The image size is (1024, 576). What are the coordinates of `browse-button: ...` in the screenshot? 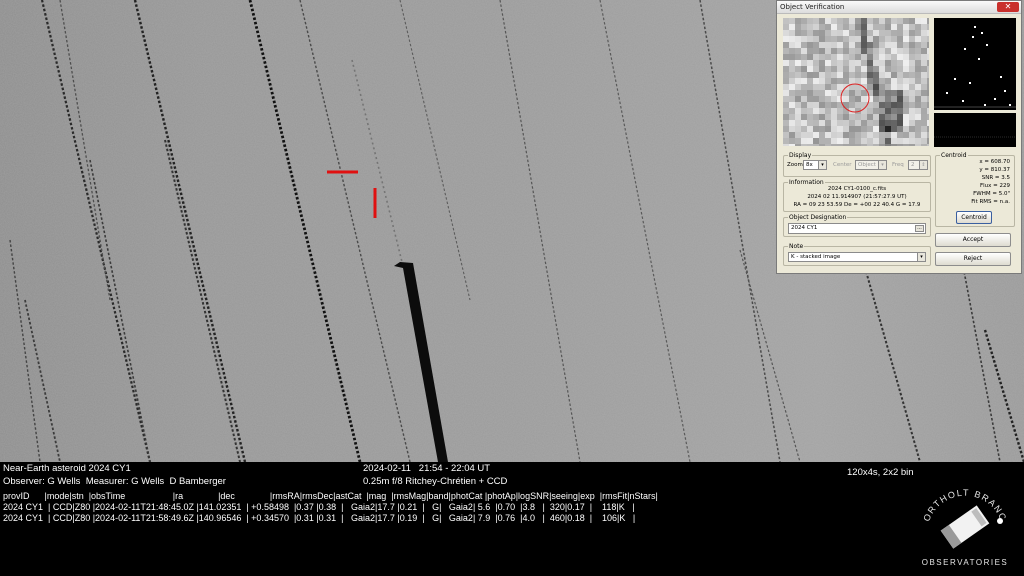 It's located at (919, 228).